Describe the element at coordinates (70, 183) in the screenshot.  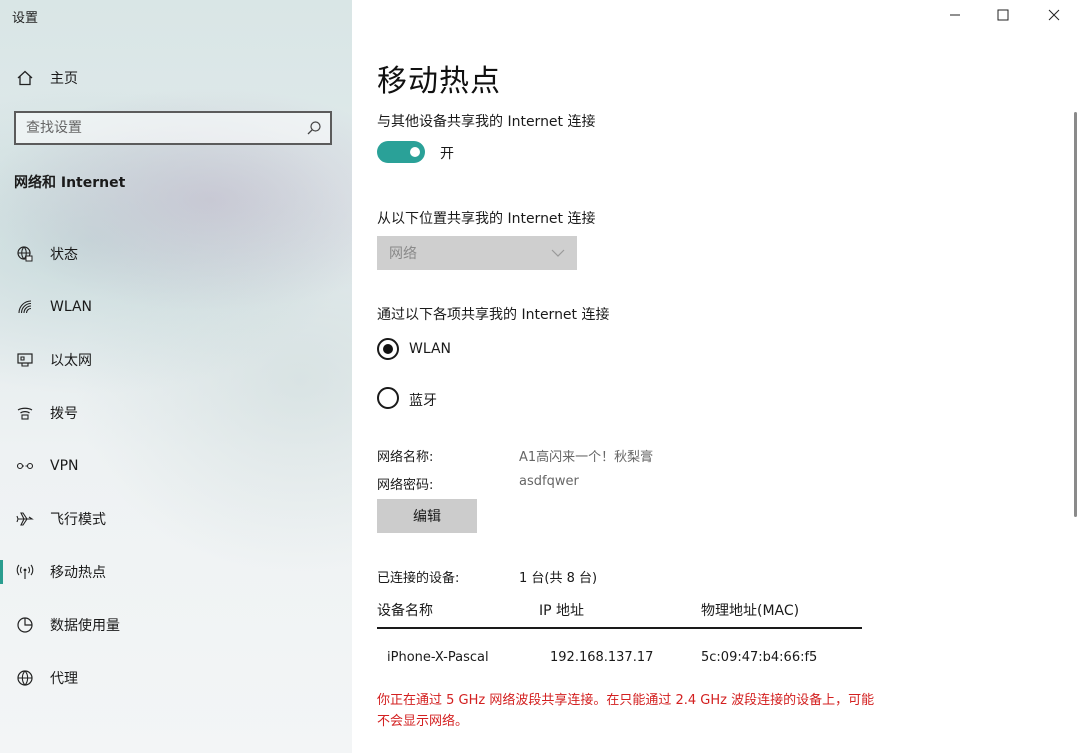
I see `section-title: 网络和 Internet` at that location.